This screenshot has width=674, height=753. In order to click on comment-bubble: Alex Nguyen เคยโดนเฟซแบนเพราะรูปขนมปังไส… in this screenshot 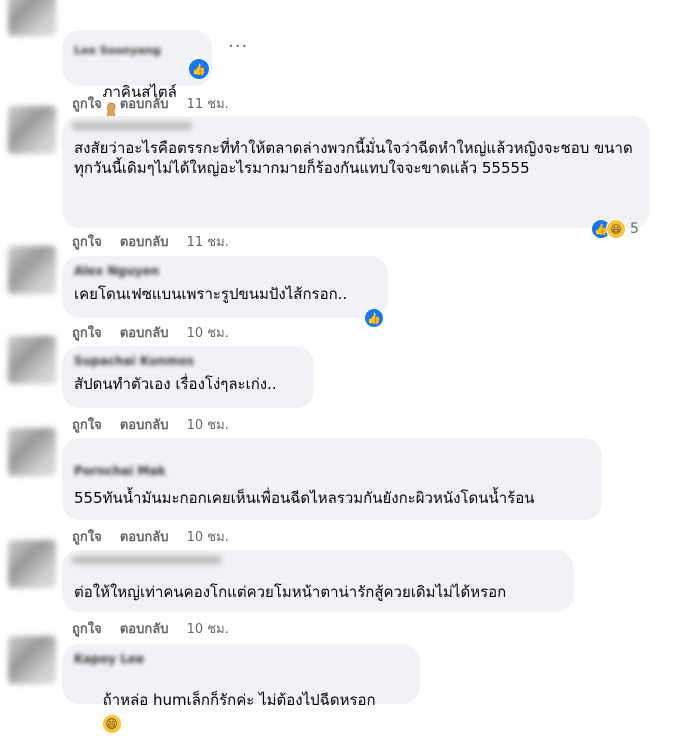, I will do `click(225, 287)`.